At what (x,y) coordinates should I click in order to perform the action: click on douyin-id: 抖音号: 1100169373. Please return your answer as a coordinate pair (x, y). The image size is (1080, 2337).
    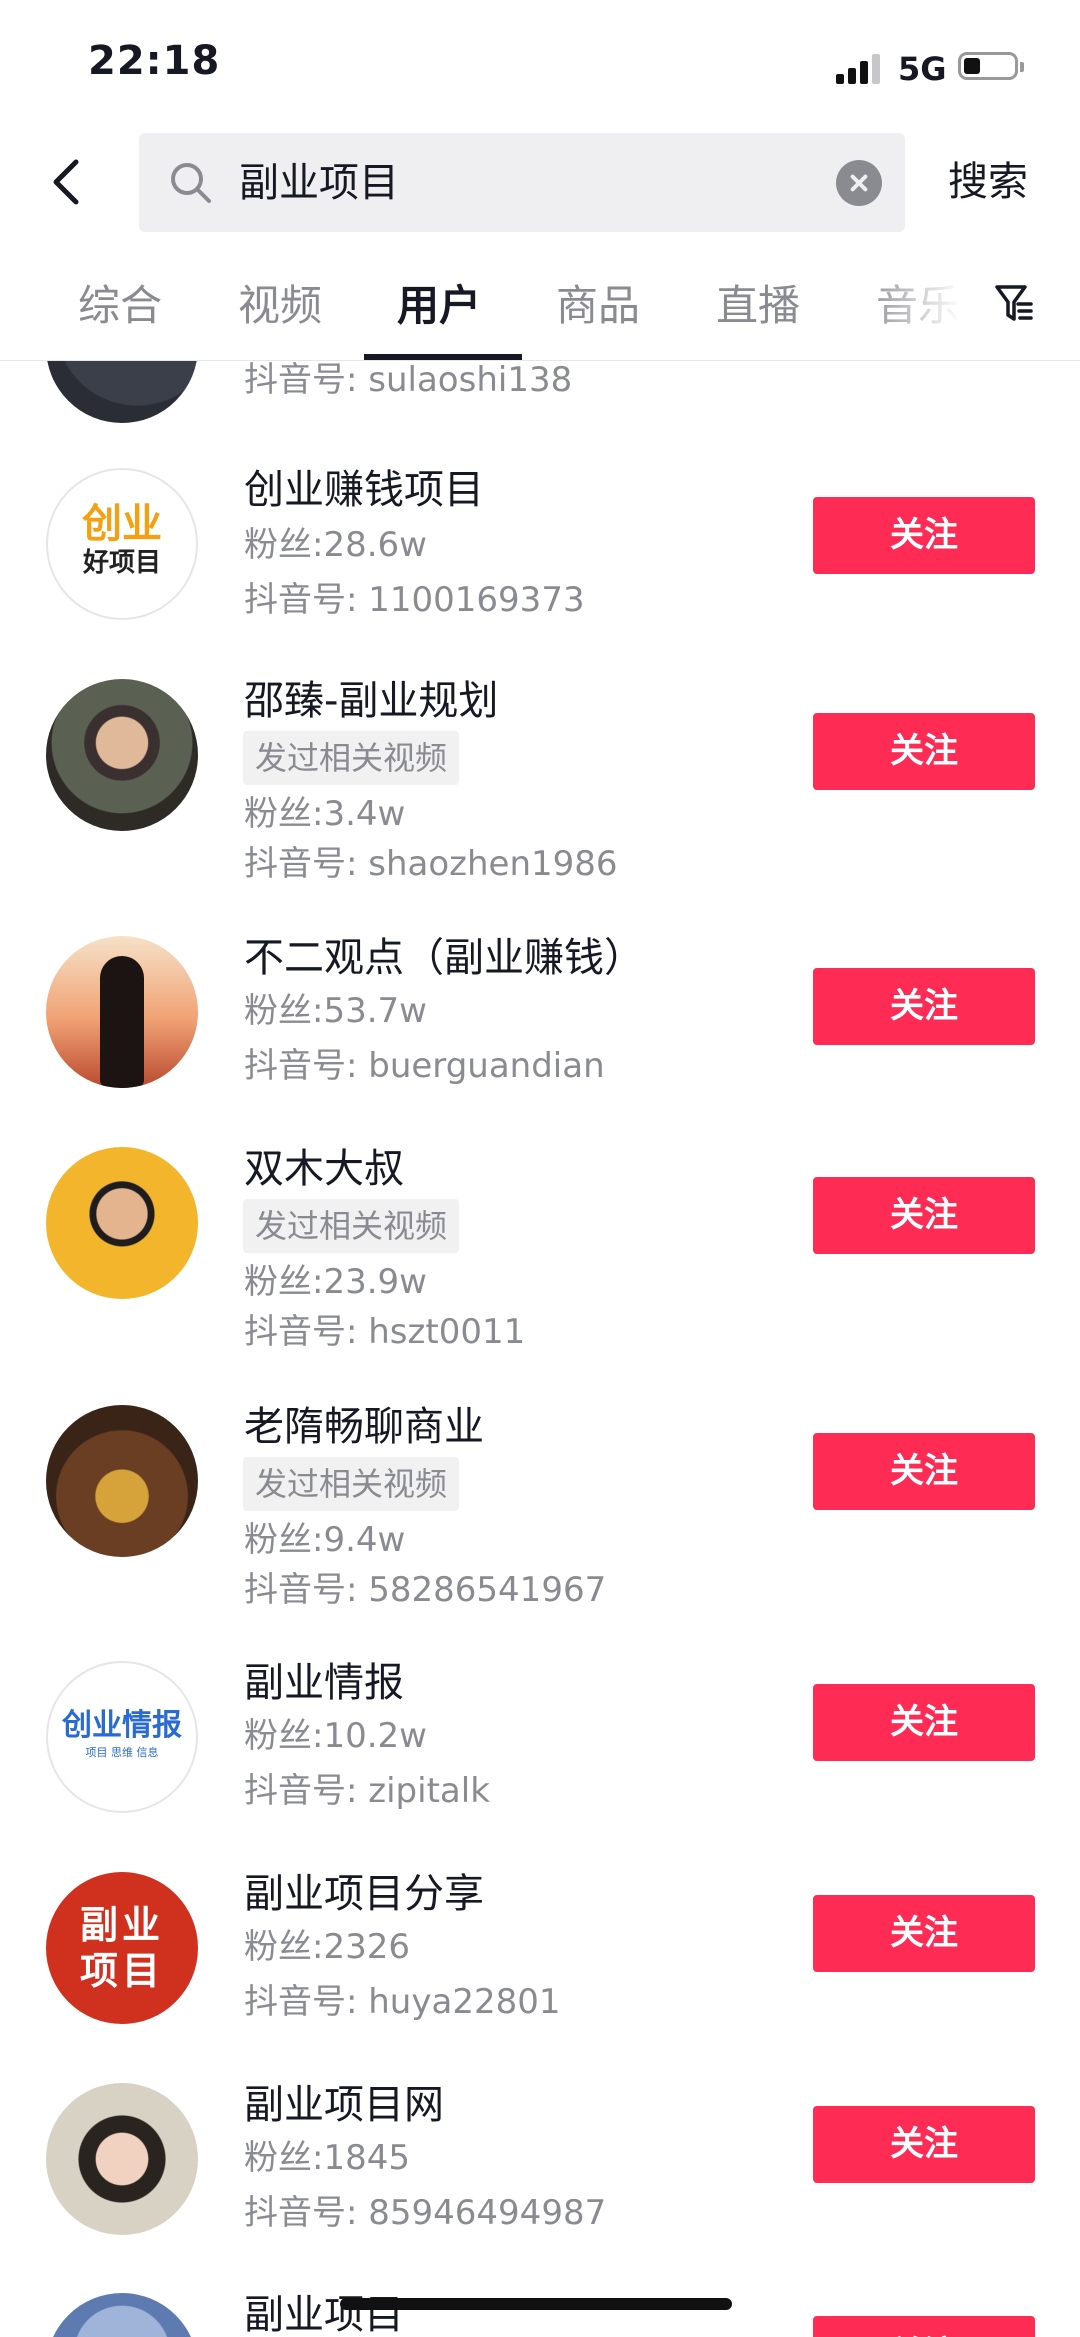
    Looking at the image, I should click on (414, 600).